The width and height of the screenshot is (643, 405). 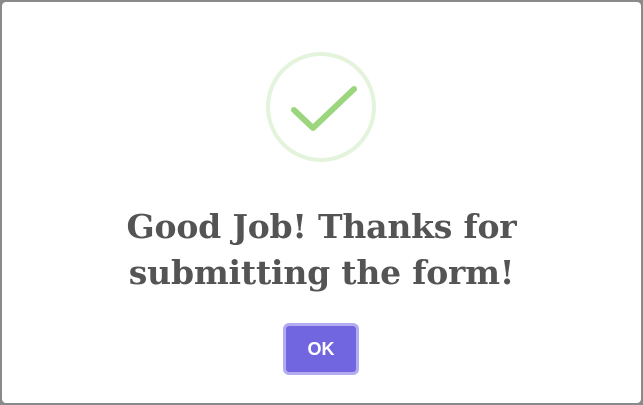 I want to click on success-checkmark-icon, so click(x=321, y=107).